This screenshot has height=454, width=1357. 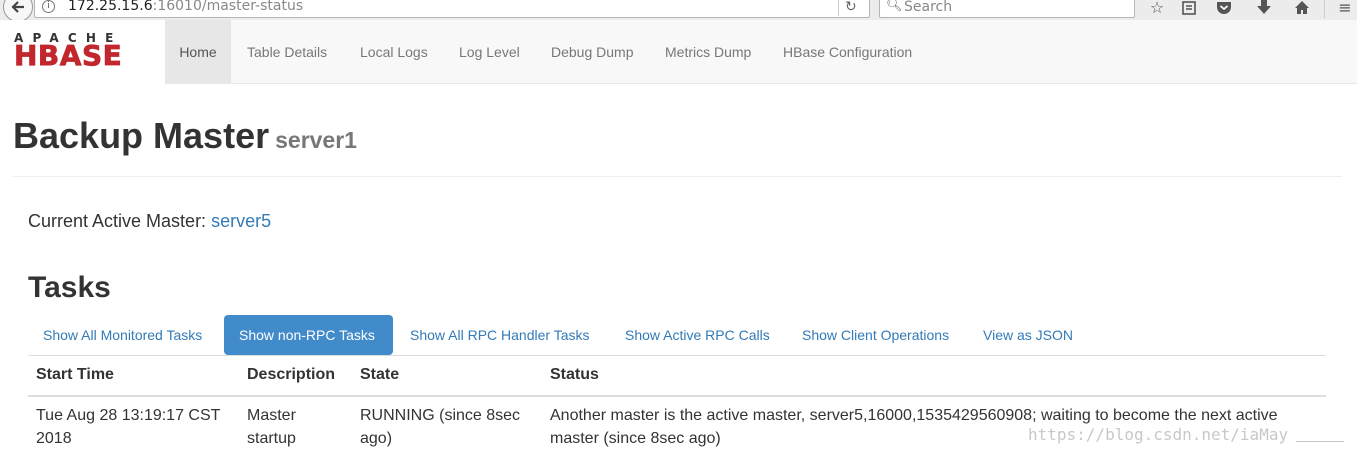 What do you see at coordinates (499, 335) in the screenshot?
I see `tab-rpc-handler-tasks: Show All RPC Handler Tasks` at bounding box center [499, 335].